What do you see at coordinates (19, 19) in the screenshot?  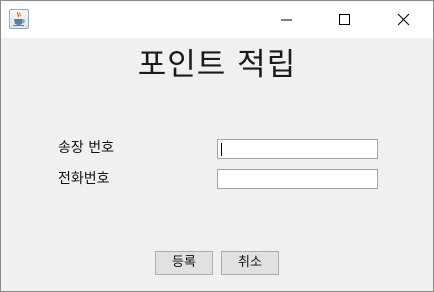 I see `java-coffee-cup-icon` at bounding box center [19, 19].